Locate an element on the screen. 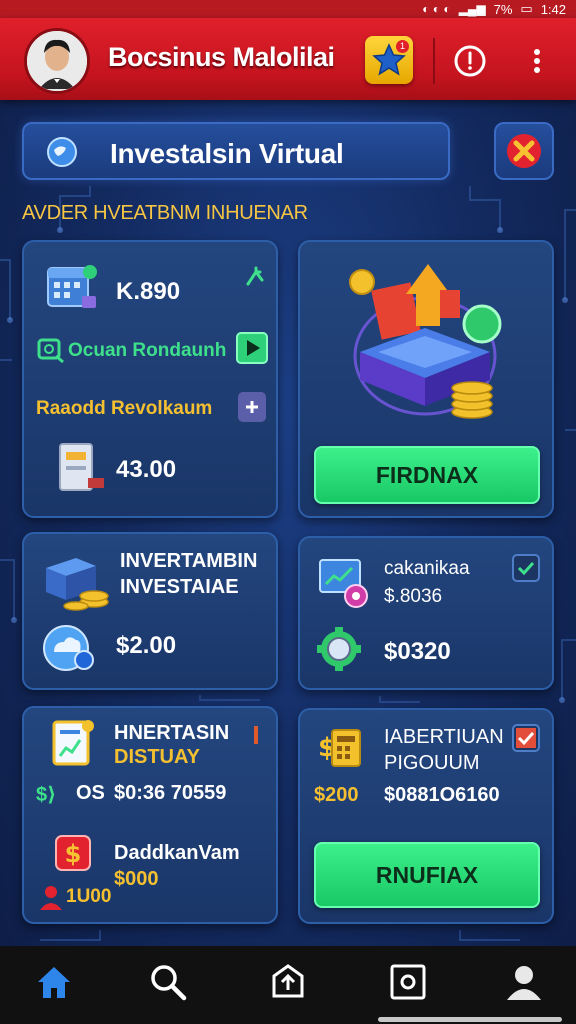  nav-wallet is located at coordinates (408, 982).